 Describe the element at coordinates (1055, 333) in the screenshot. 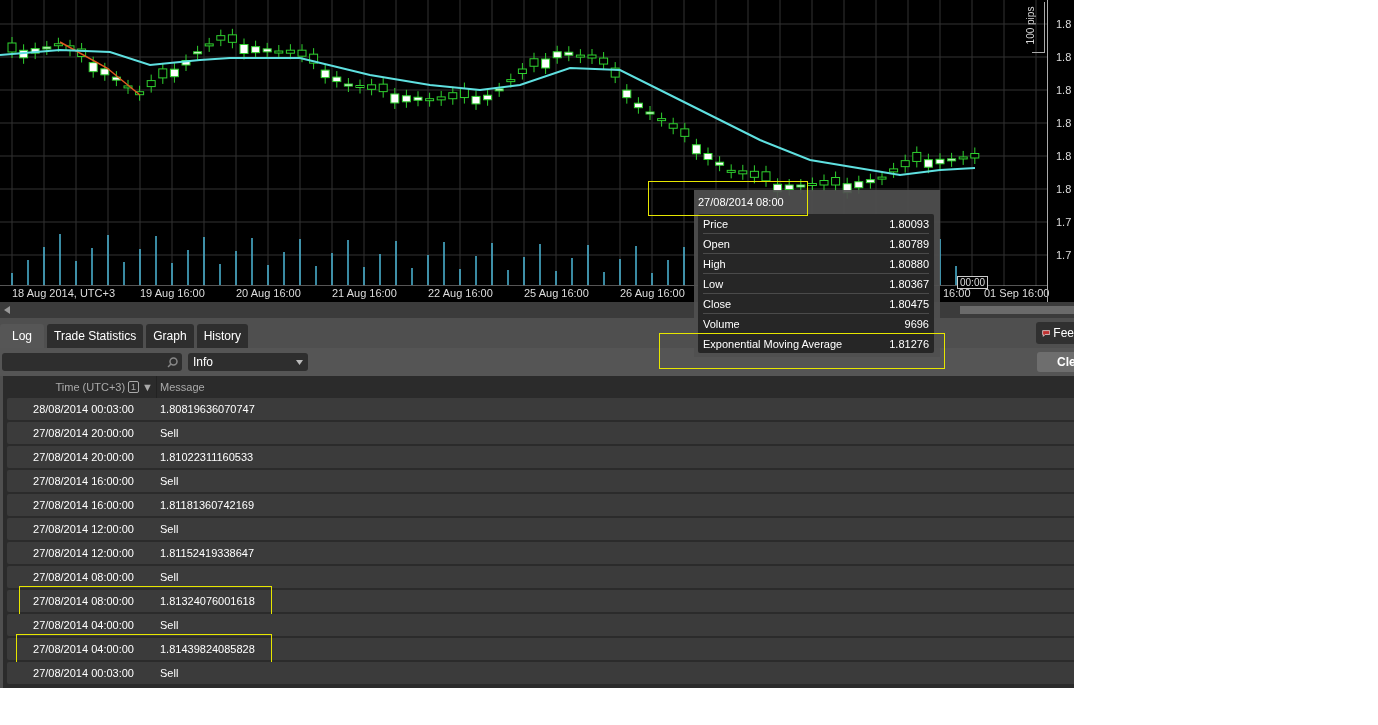

I see `feedback-button: Fee` at that location.